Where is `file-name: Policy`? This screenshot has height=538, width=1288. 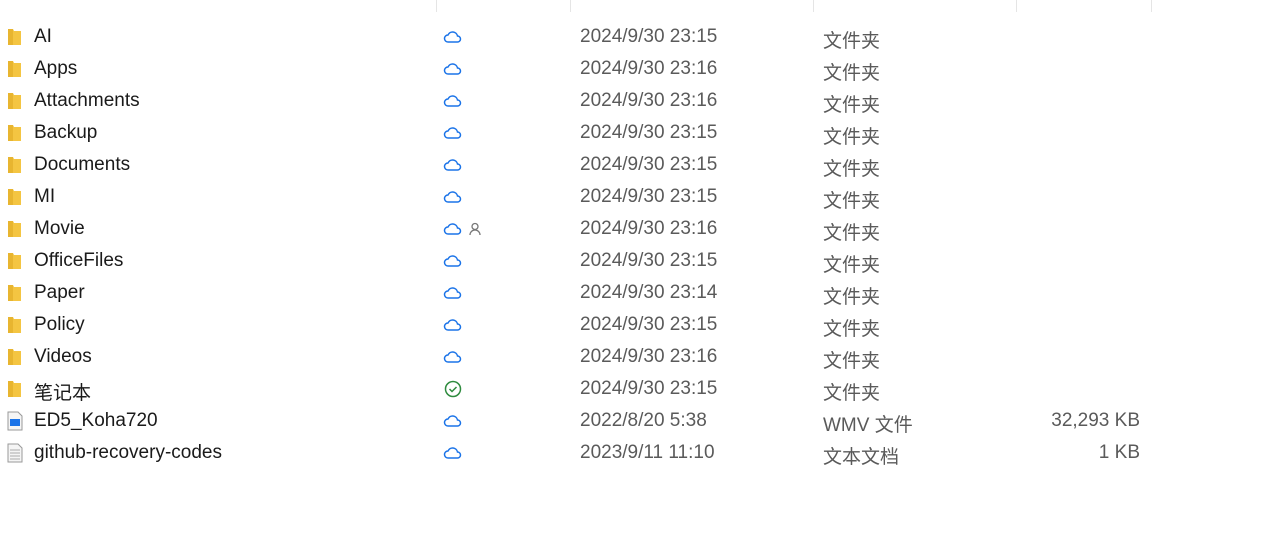
file-name: Policy is located at coordinates (59, 324).